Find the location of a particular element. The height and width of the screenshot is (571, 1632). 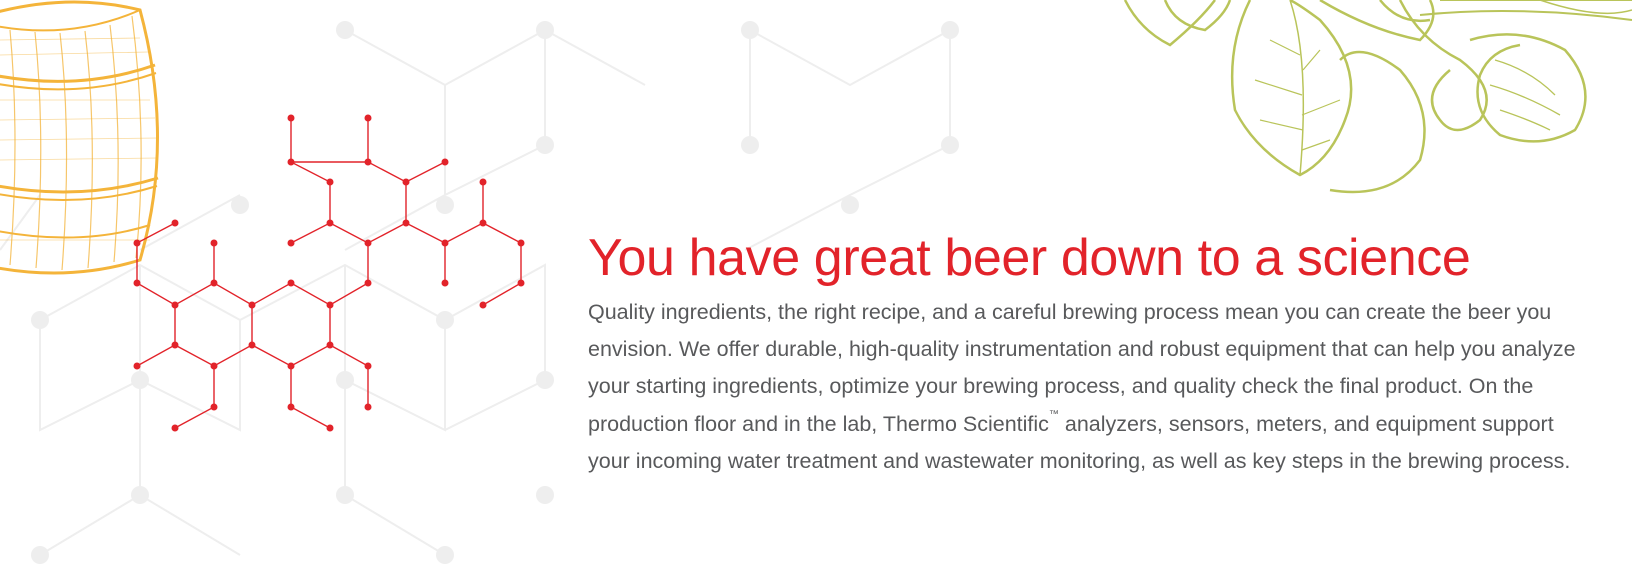

trademark-symbol: ™ is located at coordinates (1053, 414).